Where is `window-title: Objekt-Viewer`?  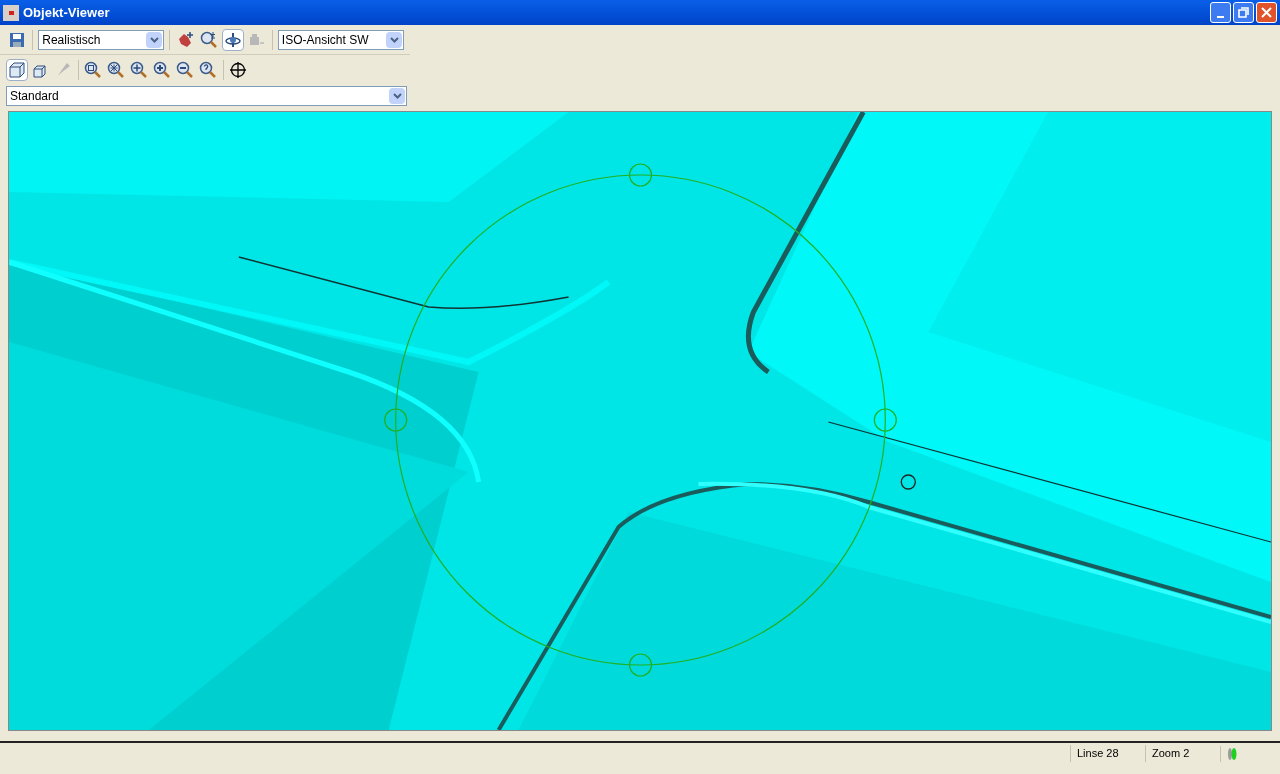 window-title: Objekt-Viewer is located at coordinates (66, 12).